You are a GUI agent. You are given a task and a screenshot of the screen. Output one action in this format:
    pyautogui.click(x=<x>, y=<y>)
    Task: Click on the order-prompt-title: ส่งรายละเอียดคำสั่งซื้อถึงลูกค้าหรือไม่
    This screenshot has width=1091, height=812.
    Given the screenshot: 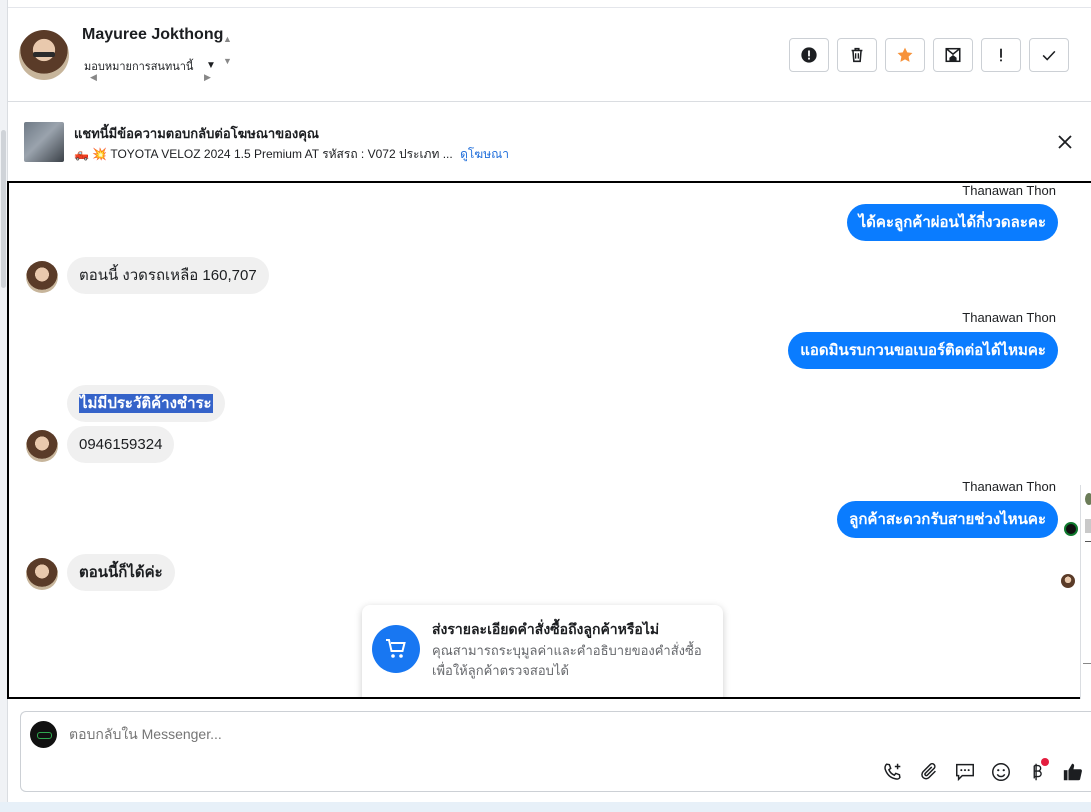 What is the action you would take?
    pyautogui.click(x=546, y=629)
    